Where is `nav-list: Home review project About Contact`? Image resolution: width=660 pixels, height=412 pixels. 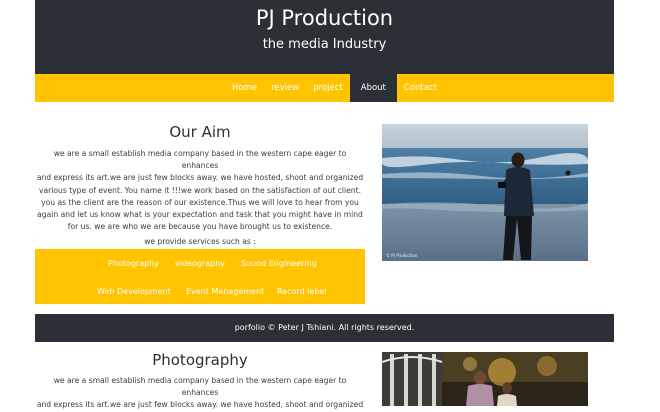 nav-list: Home review project About Contact is located at coordinates (334, 88).